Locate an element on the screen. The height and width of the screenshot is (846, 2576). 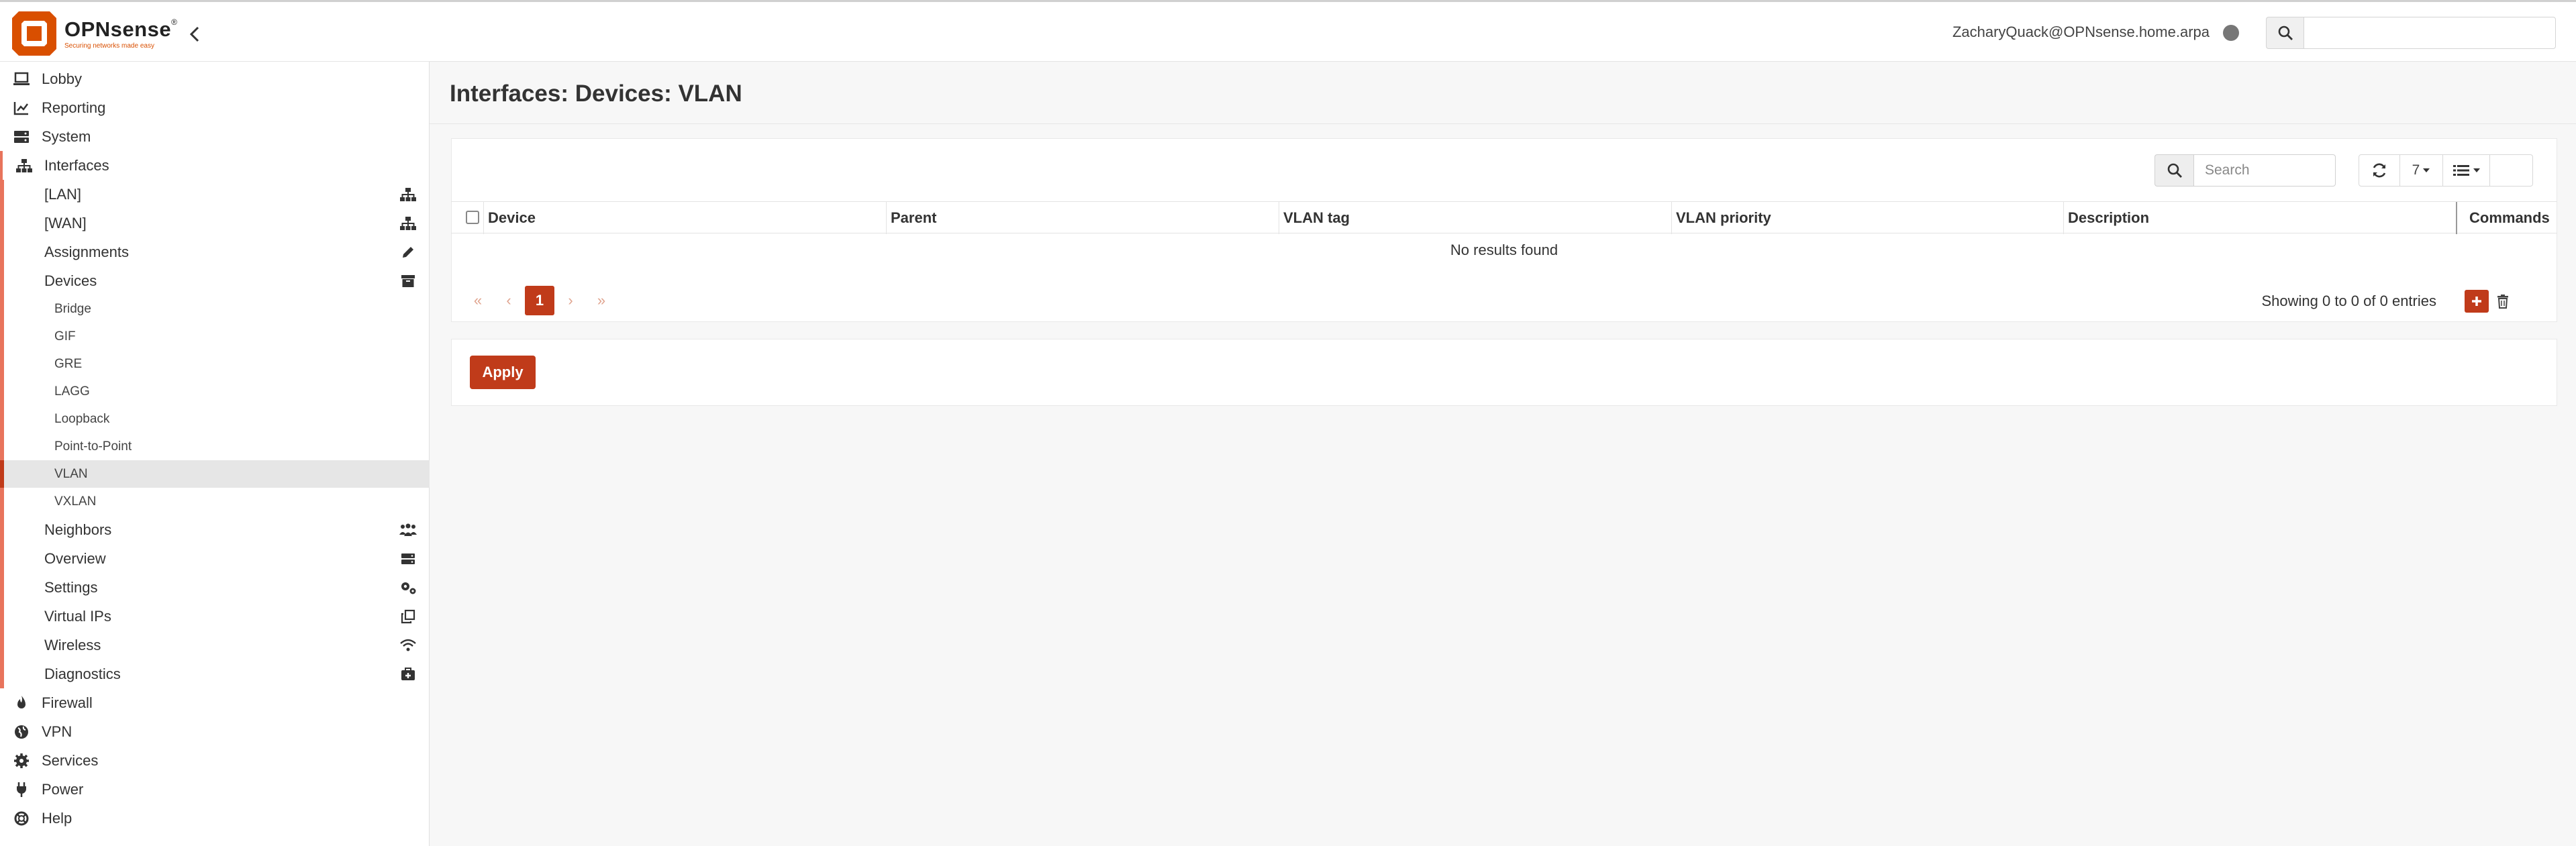
globe-icon is located at coordinates (21, 732).